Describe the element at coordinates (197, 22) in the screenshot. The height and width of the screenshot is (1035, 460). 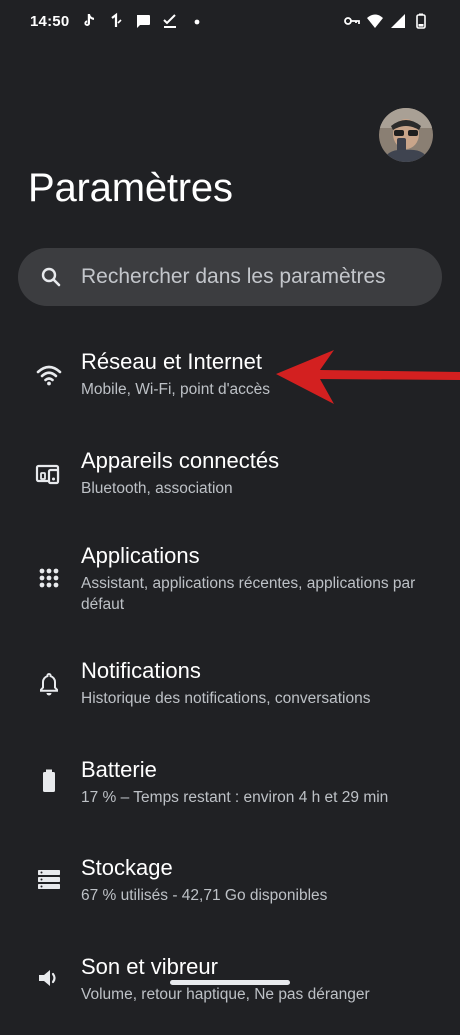
I see `dot-icon` at that location.